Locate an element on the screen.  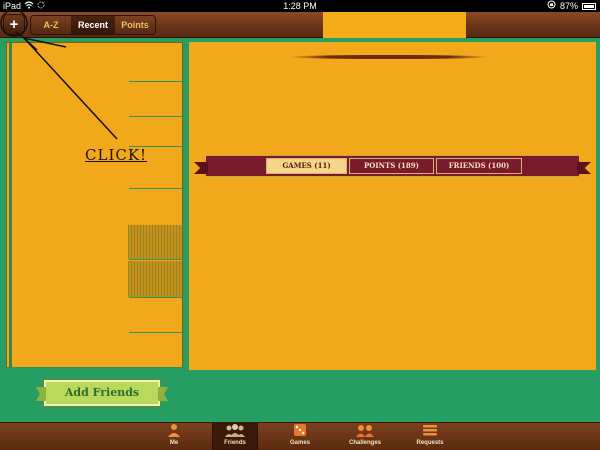
panel-edge-stripe is located at coordinates (10, 205).